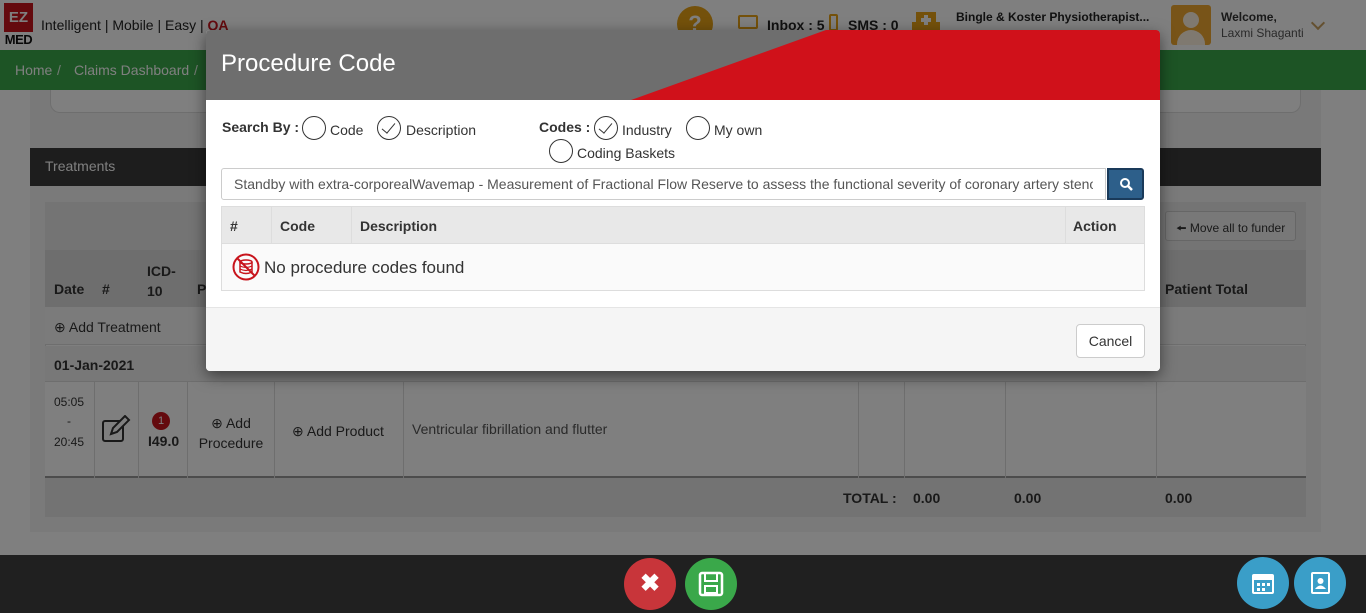 The image size is (1366, 613). I want to click on results-col-description: Description, so click(399, 226).